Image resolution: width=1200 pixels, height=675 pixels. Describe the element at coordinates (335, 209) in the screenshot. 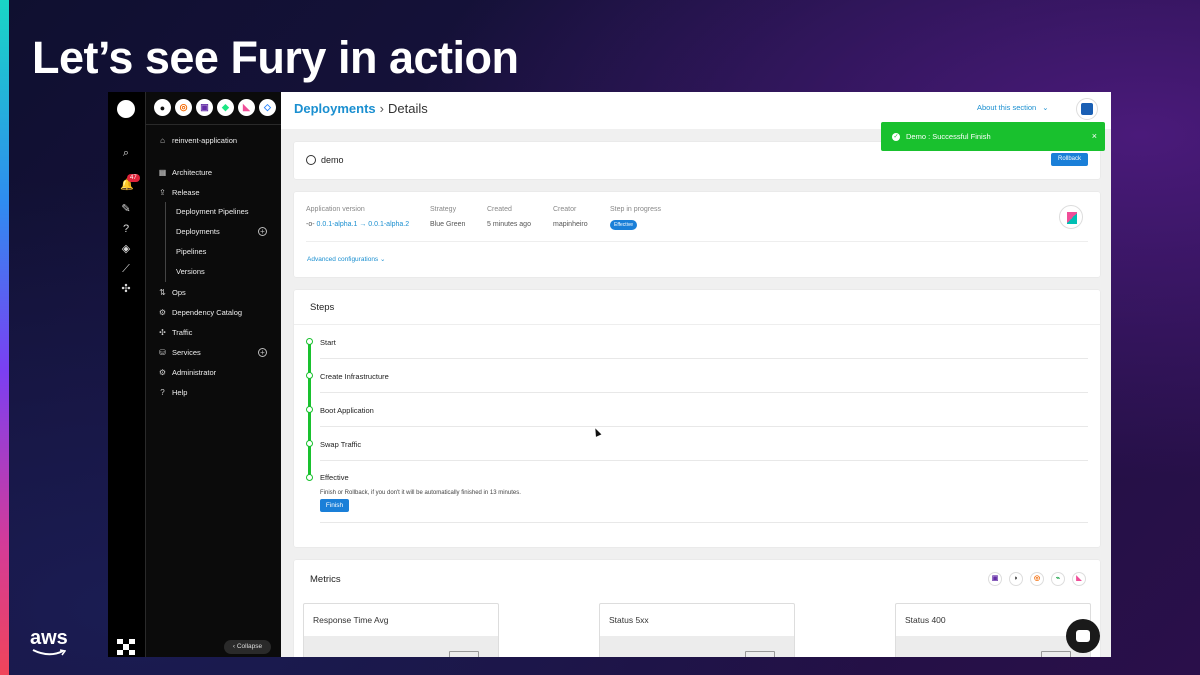

I see `version-header: Application version` at that location.